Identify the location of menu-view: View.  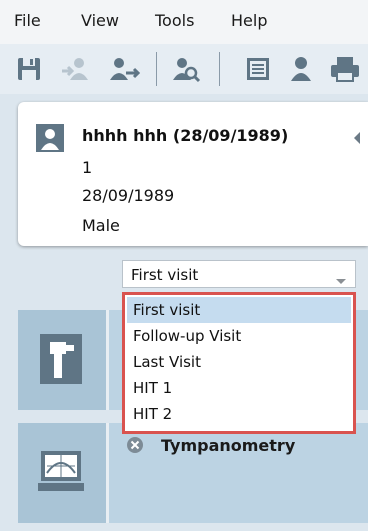
(100, 20).